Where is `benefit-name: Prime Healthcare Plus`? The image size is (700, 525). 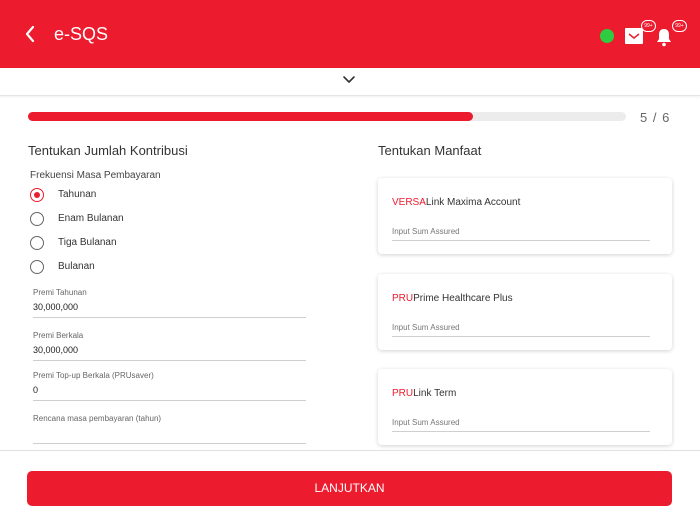 benefit-name: Prime Healthcare Plus is located at coordinates (463, 298).